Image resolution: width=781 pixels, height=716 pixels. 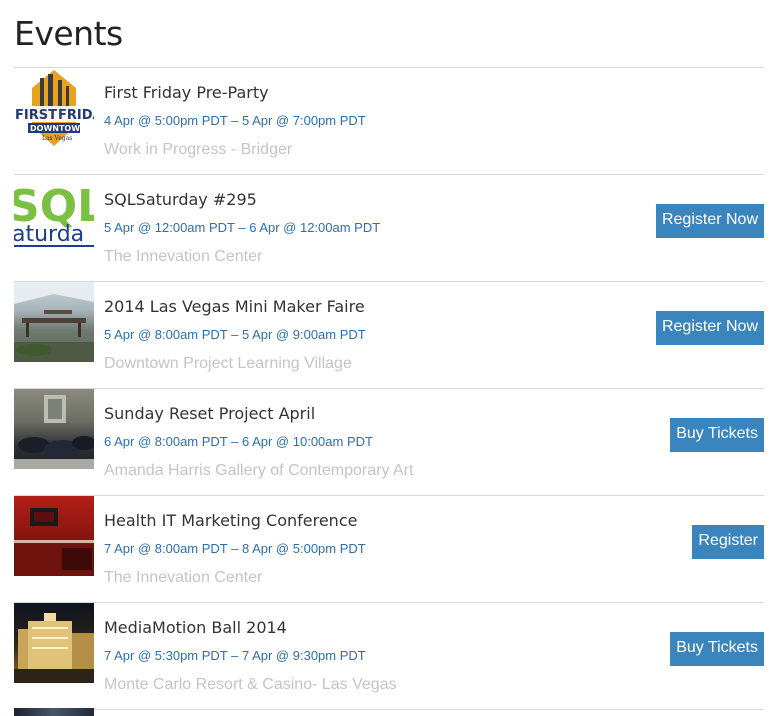 What do you see at coordinates (58, 128) in the screenshot?
I see `thumb-downtown-text: DOWNTOWN` at bounding box center [58, 128].